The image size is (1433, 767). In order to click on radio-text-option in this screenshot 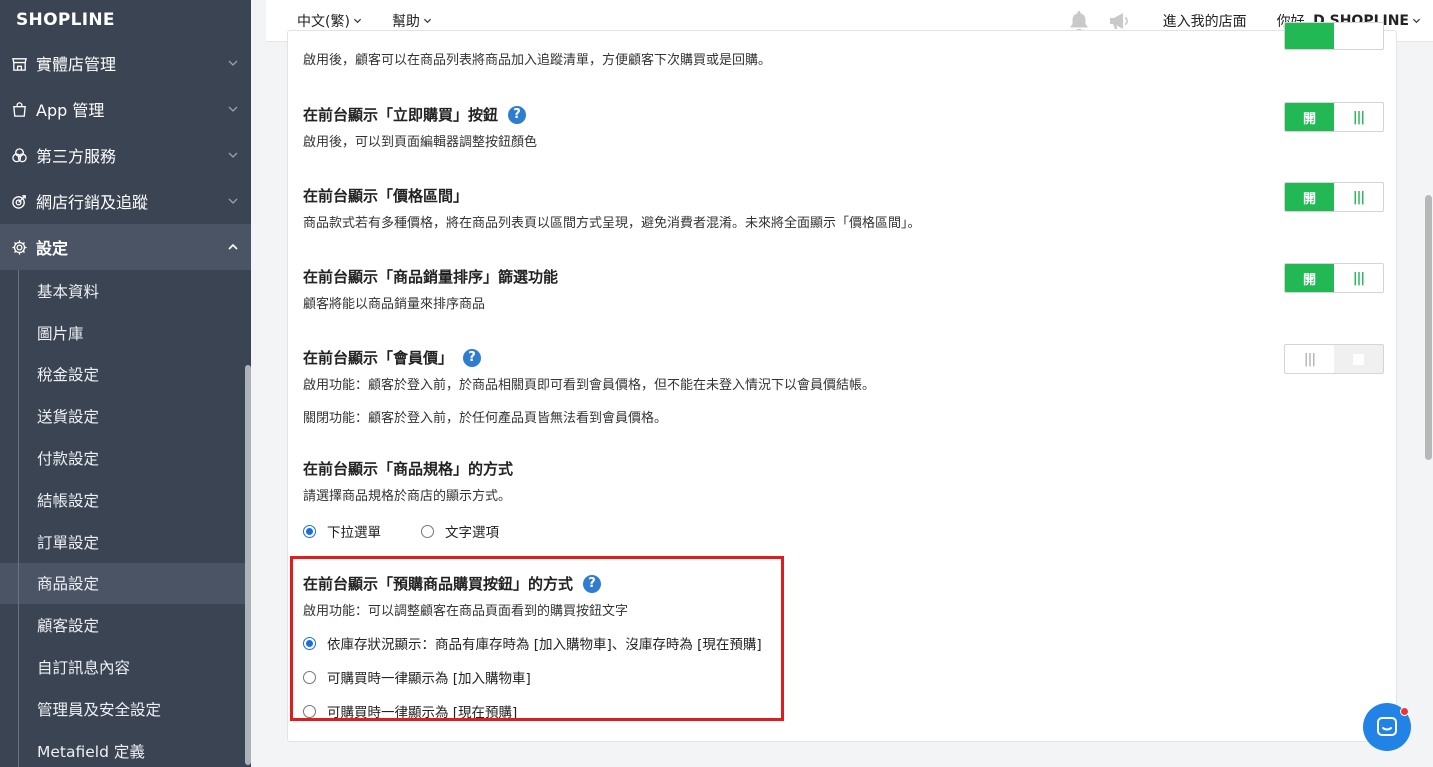, I will do `click(427, 531)`.